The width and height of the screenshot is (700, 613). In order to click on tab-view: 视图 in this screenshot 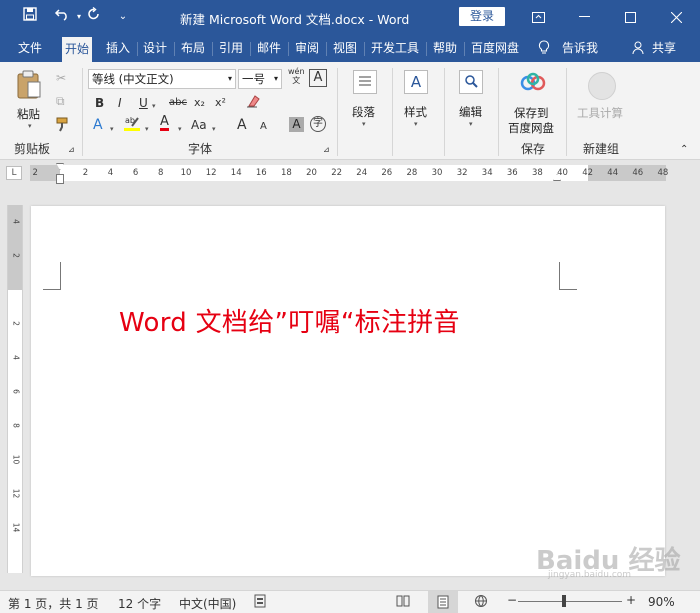, I will do `click(345, 48)`.